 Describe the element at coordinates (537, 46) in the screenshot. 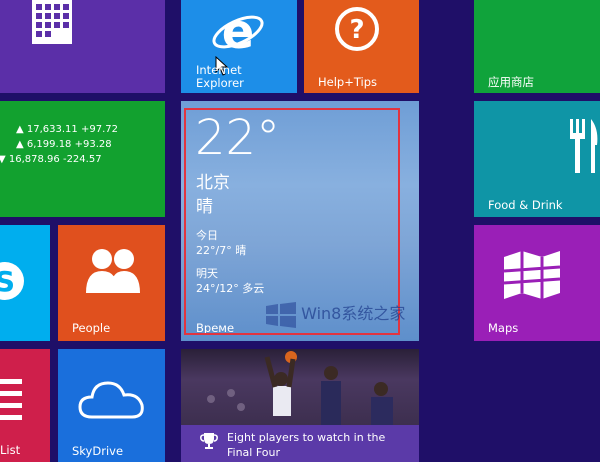

I see `store-tile: 应用商店` at that location.